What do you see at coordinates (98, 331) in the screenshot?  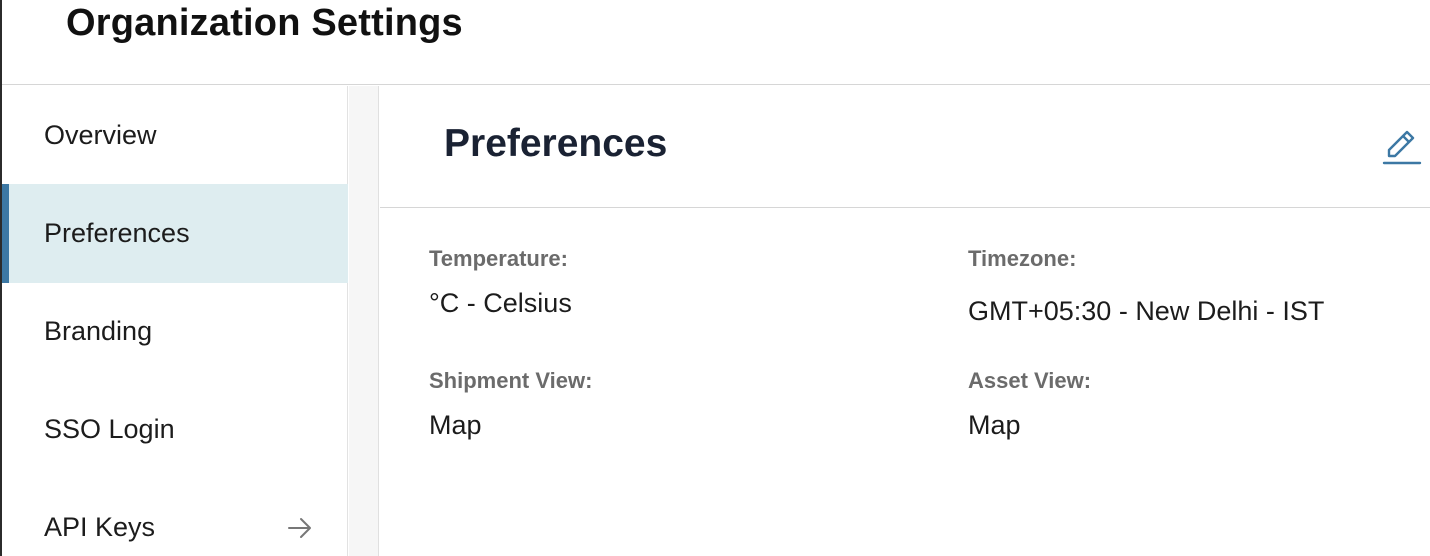 I see `sidebar-item-label: Branding` at bounding box center [98, 331].